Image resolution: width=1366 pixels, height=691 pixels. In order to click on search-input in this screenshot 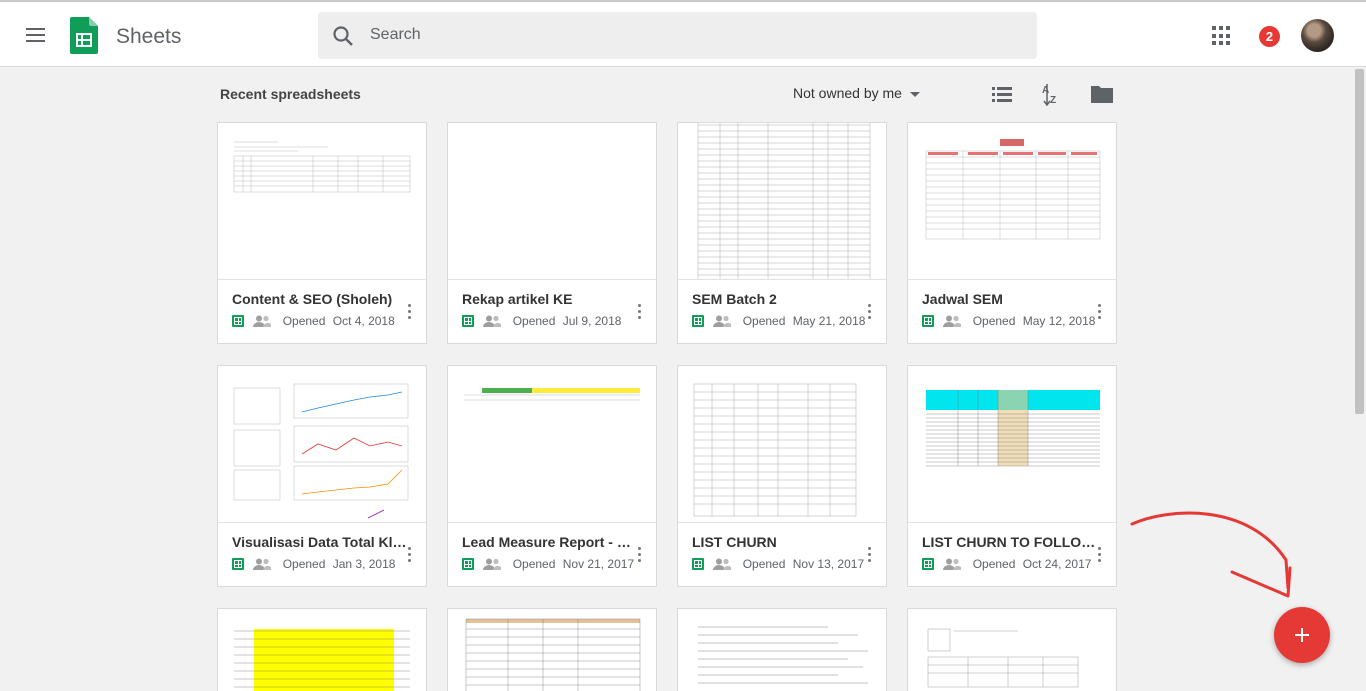, I will do `click(690, 35)`.